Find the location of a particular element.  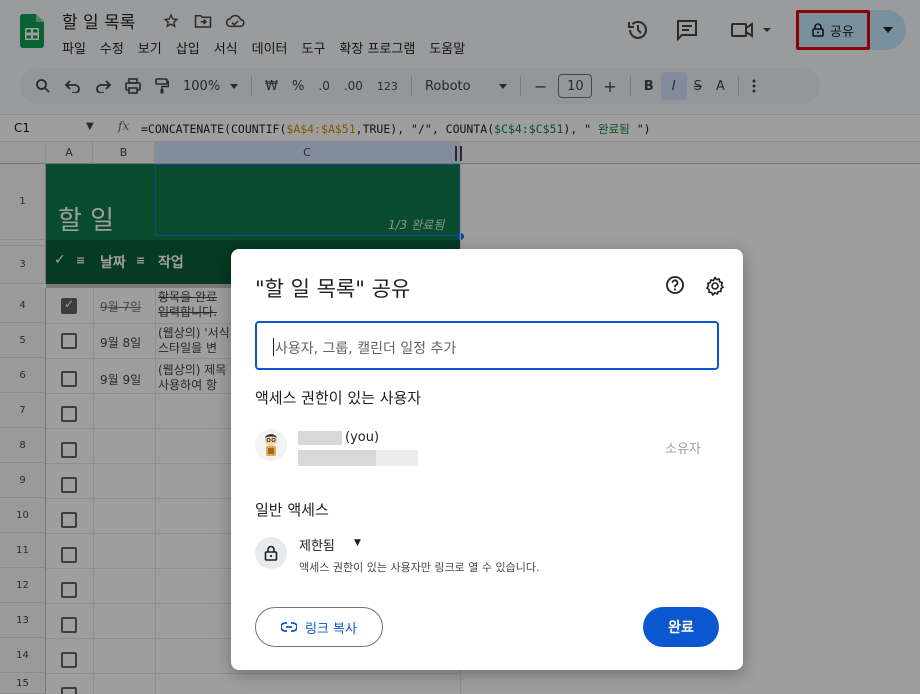

copy-link-button: 링크 복사 is located at coordinates (319, 627).